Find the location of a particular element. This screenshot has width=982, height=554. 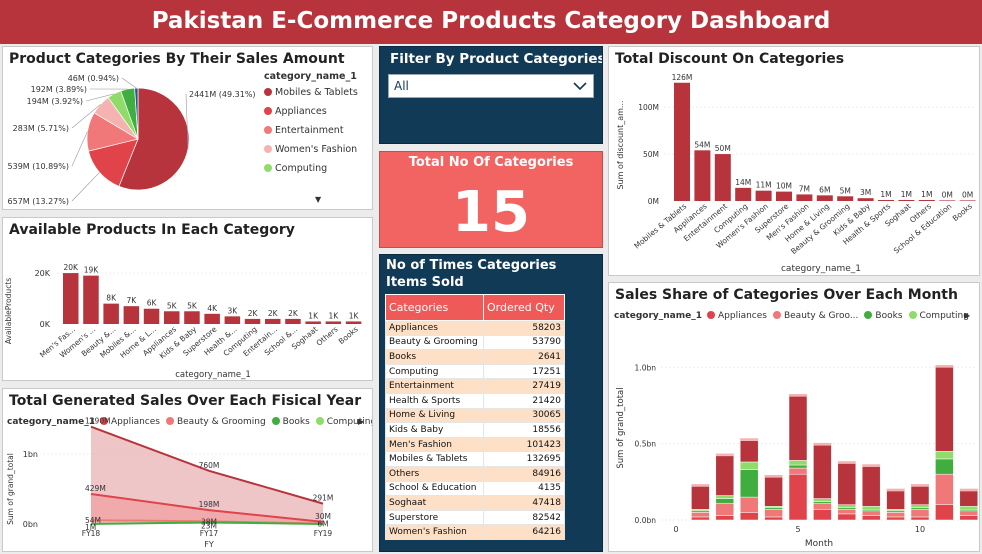

table-row: Soghaat 47418 is located at coordinates (475, 503).